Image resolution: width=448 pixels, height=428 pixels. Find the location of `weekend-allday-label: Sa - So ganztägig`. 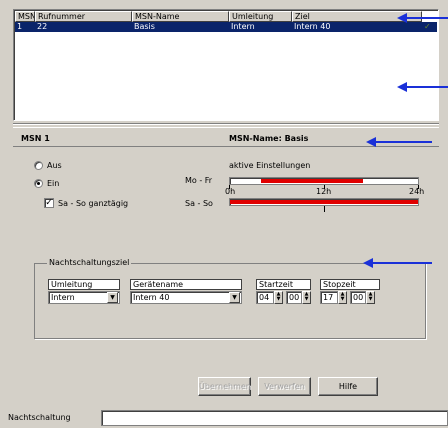

weekend-allday-label: Sa - So ganztägig is located at coordinates (93, 203).